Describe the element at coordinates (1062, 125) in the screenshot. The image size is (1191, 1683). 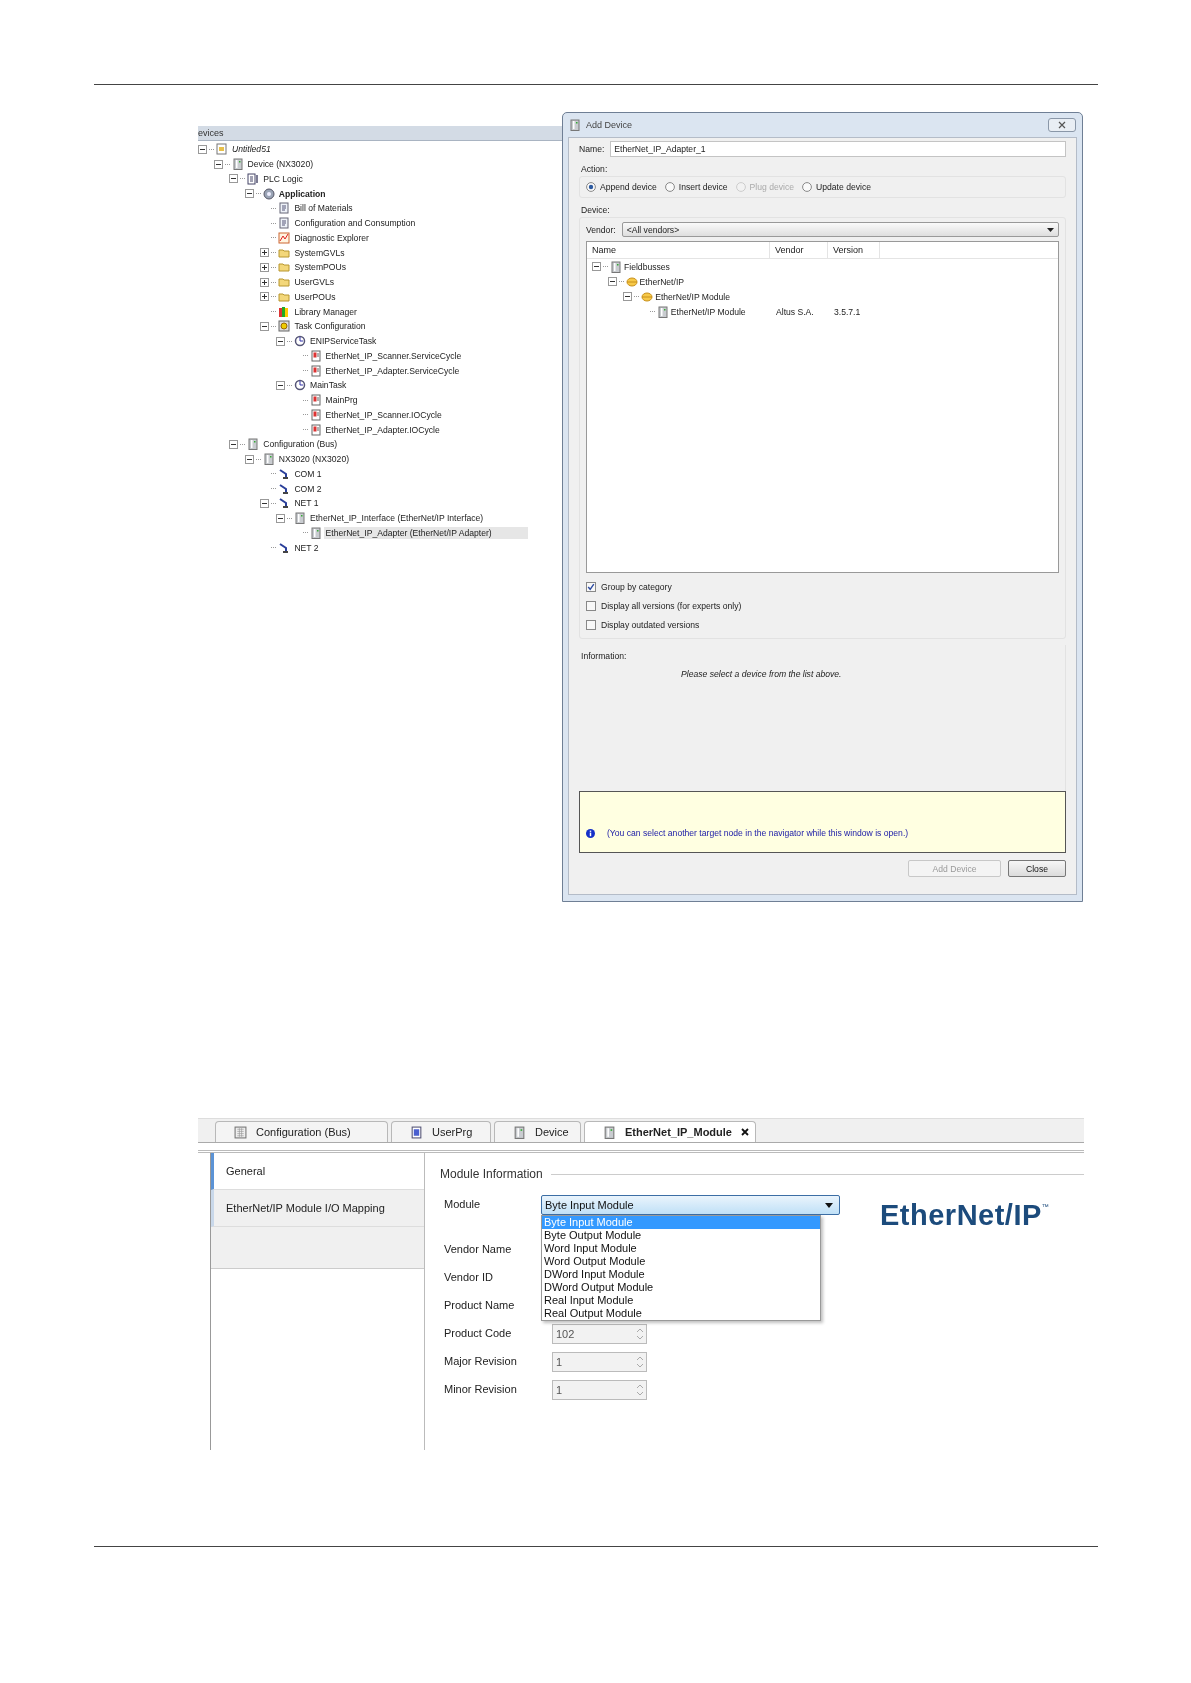
I see `close-button` at that location.